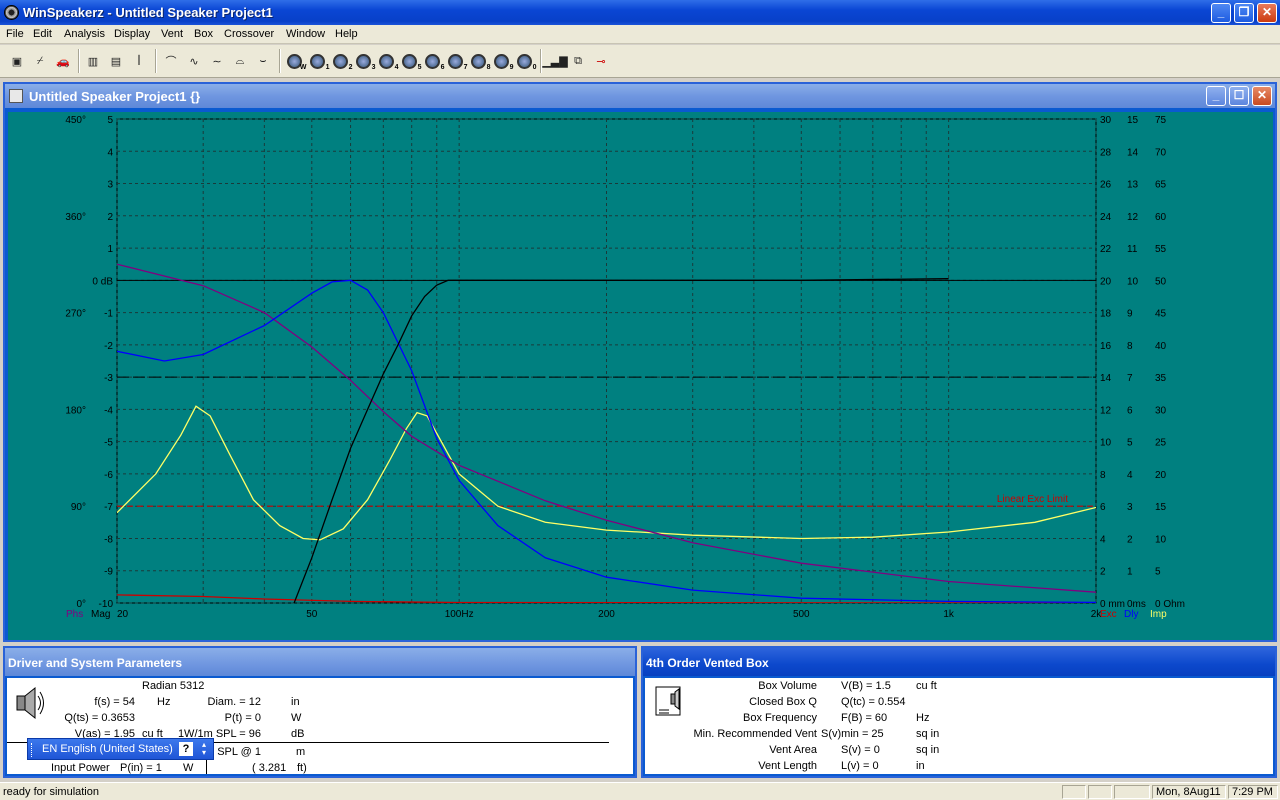 The width and height of the screenshot is (1280, 800). I want to click on mag-tick-label: -5, so click(108, 443).